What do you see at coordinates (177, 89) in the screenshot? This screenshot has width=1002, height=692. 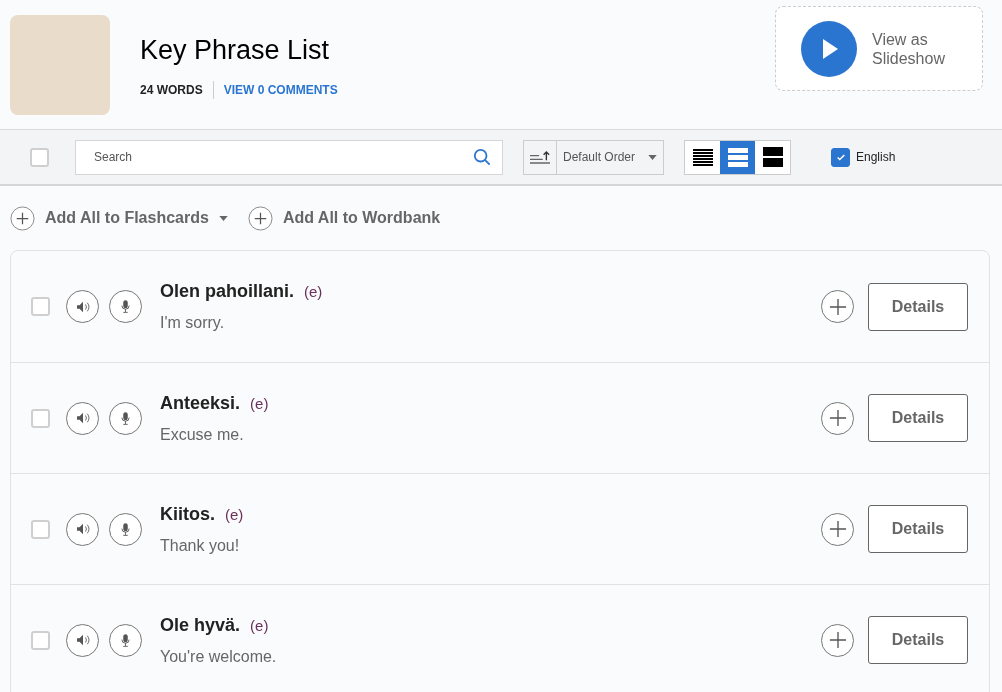 I see `word-count: 24 WORDS` at bounding box center [177, 89].